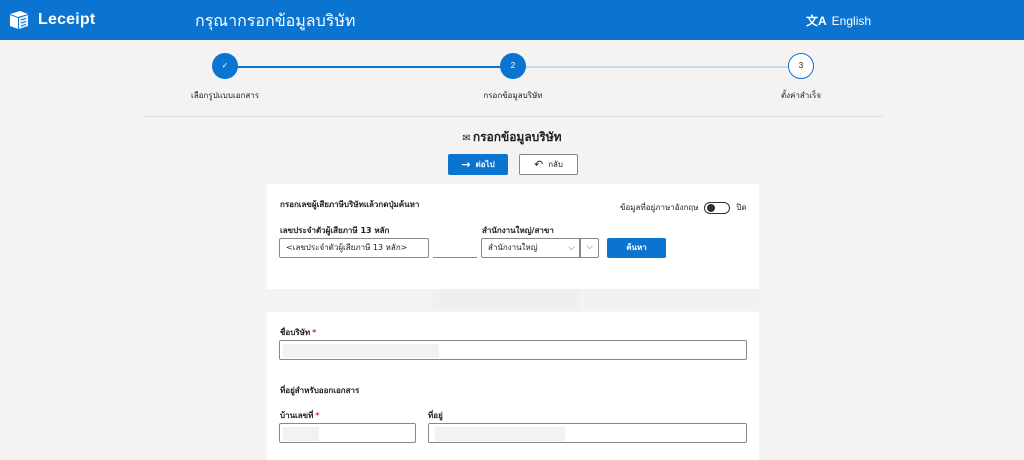  Describe the element at coordinates (297, 415) in the screenshot. I see `house-number-label-text: บ้านเลขที่` at that location.